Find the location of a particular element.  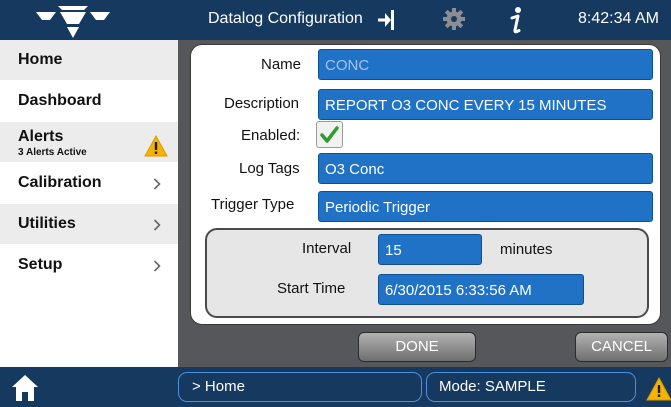

description-label: Description is located at coordinates (262, 103).